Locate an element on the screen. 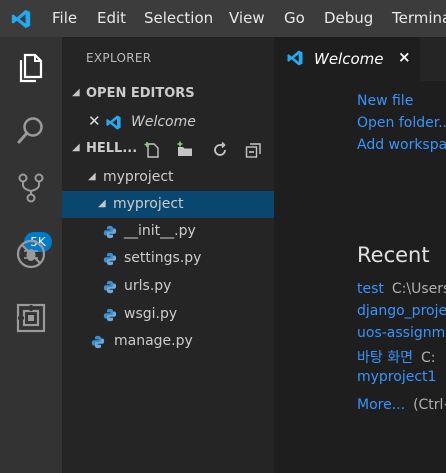 The image size is (446, 473). tree-file-settings: settings.py is located at coordinates (168, 258).